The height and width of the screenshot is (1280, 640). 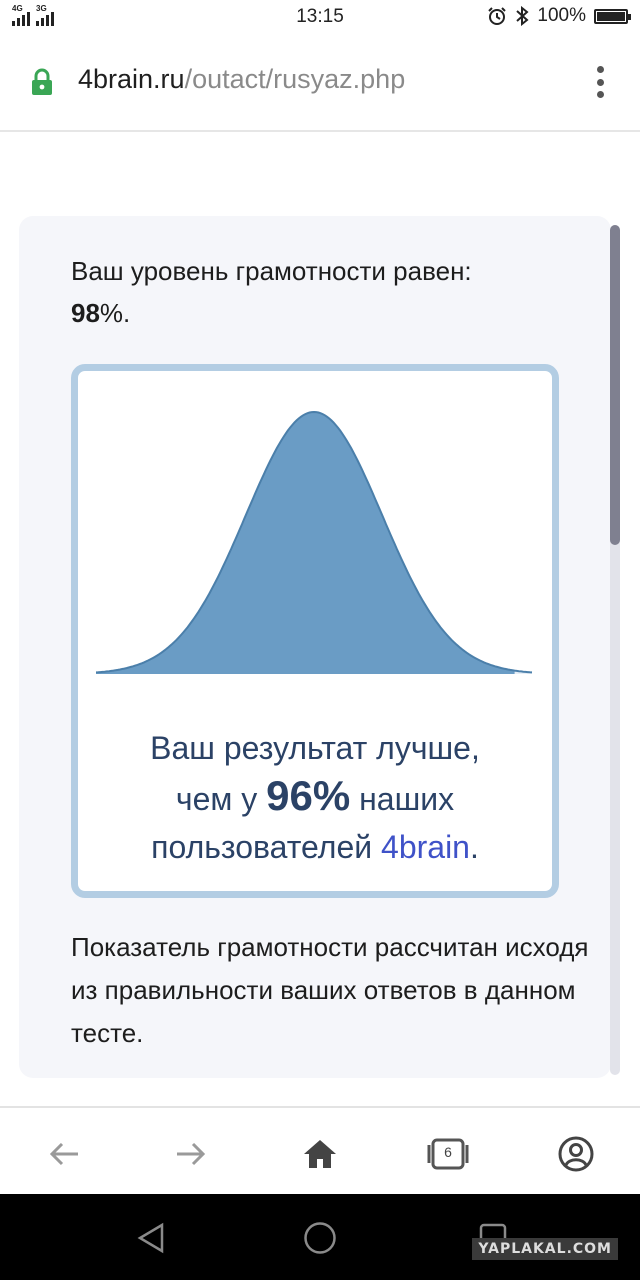 I want to click on browser-url-bar: 4brain.ru/outact/rusyaz.php, so click(x=320, y=83).